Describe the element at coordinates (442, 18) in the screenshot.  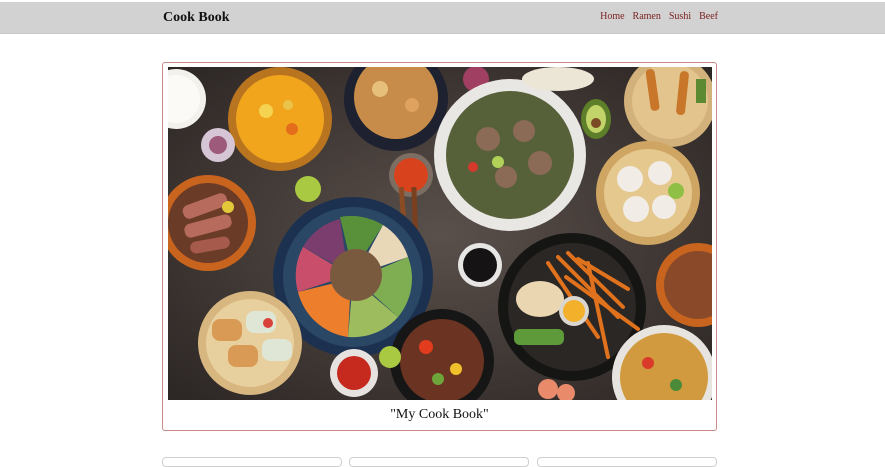
I see `navbar: Cook Book Home Ramen Sushi Beef` at that location.